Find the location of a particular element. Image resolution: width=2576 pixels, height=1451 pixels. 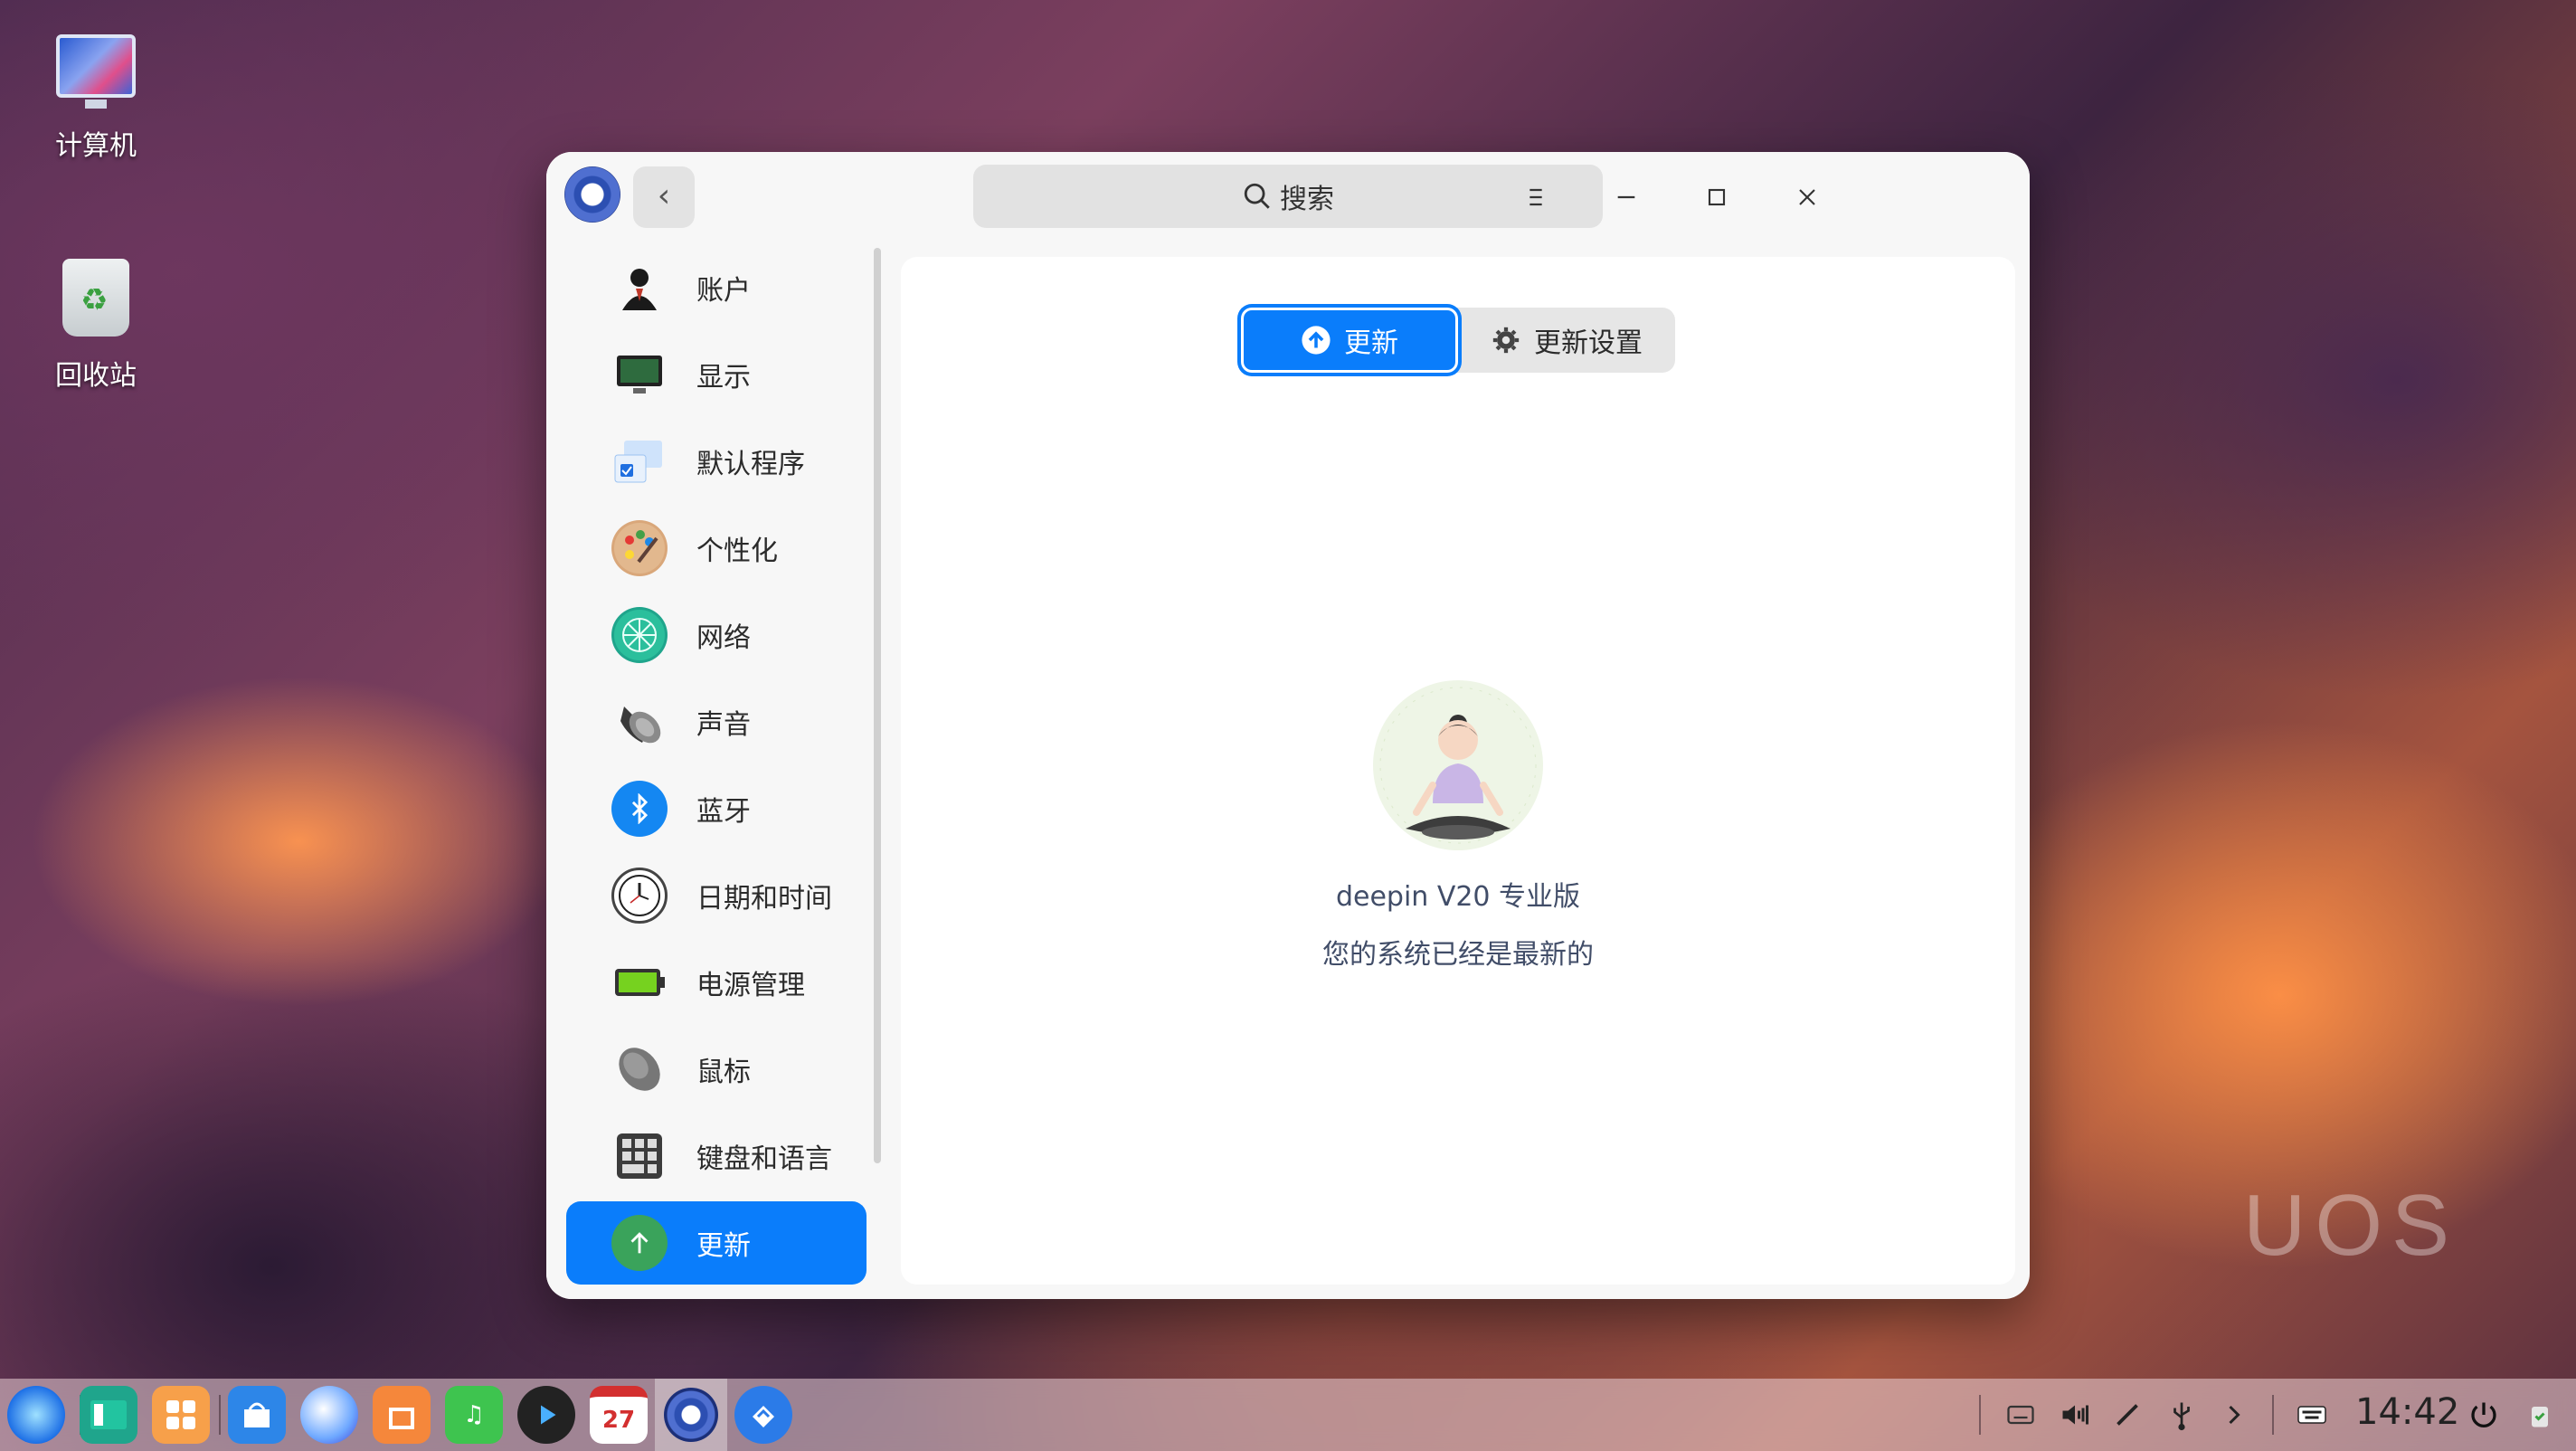

desktop-computer: 计算机 is located at coordinates (96, 94).